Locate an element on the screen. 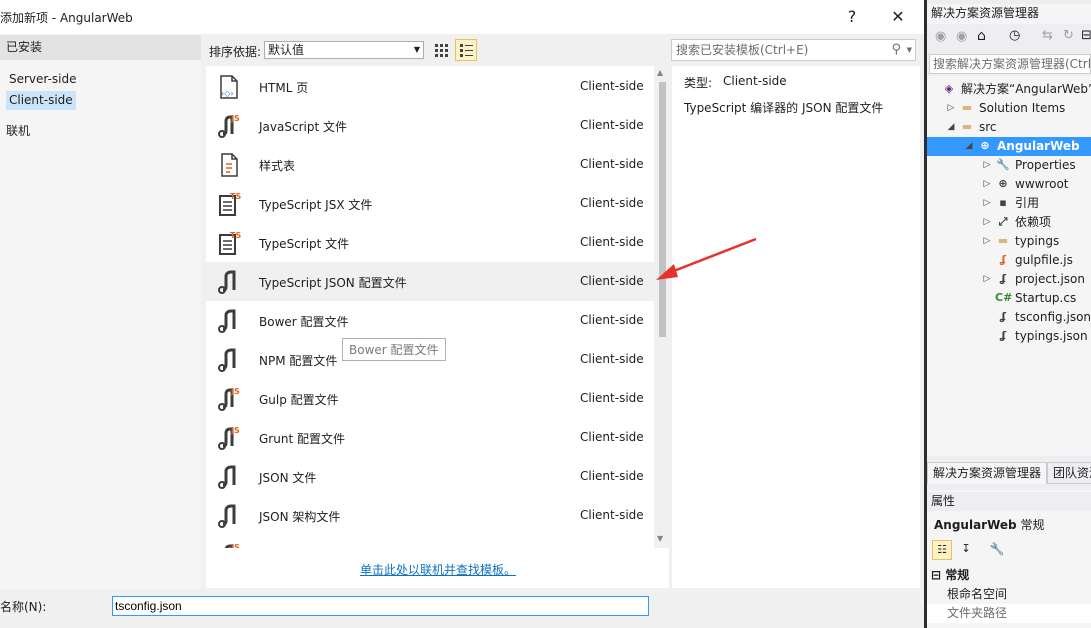 The image size is (1091, 628). categorized-icon: ☷ is located at coordinates (942, 550).